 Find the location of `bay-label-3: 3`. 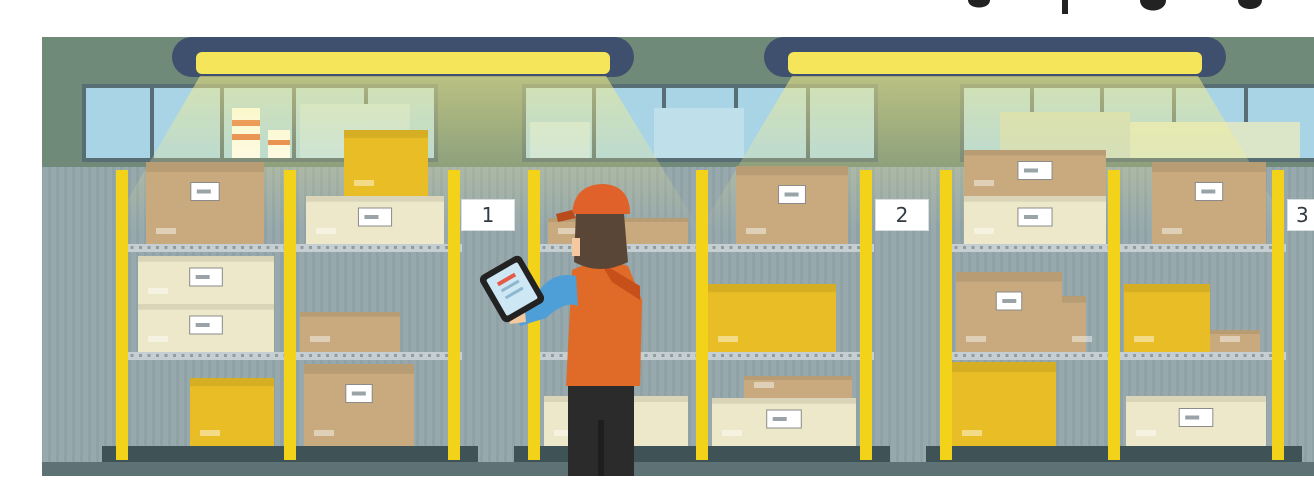

bay-label-3: 3 is located at coordinates (1301, 215).